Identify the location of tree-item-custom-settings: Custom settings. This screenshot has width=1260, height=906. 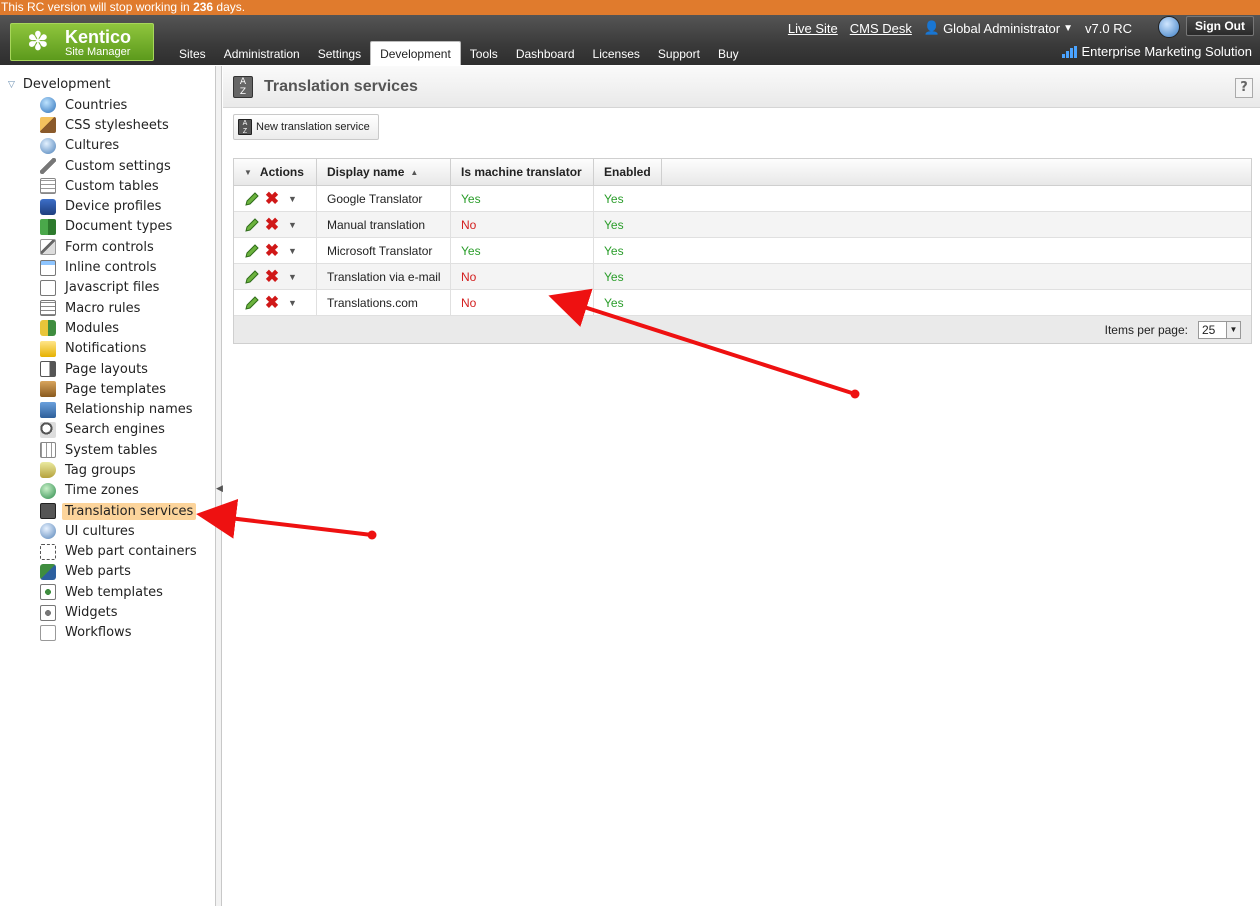
(120, 166).